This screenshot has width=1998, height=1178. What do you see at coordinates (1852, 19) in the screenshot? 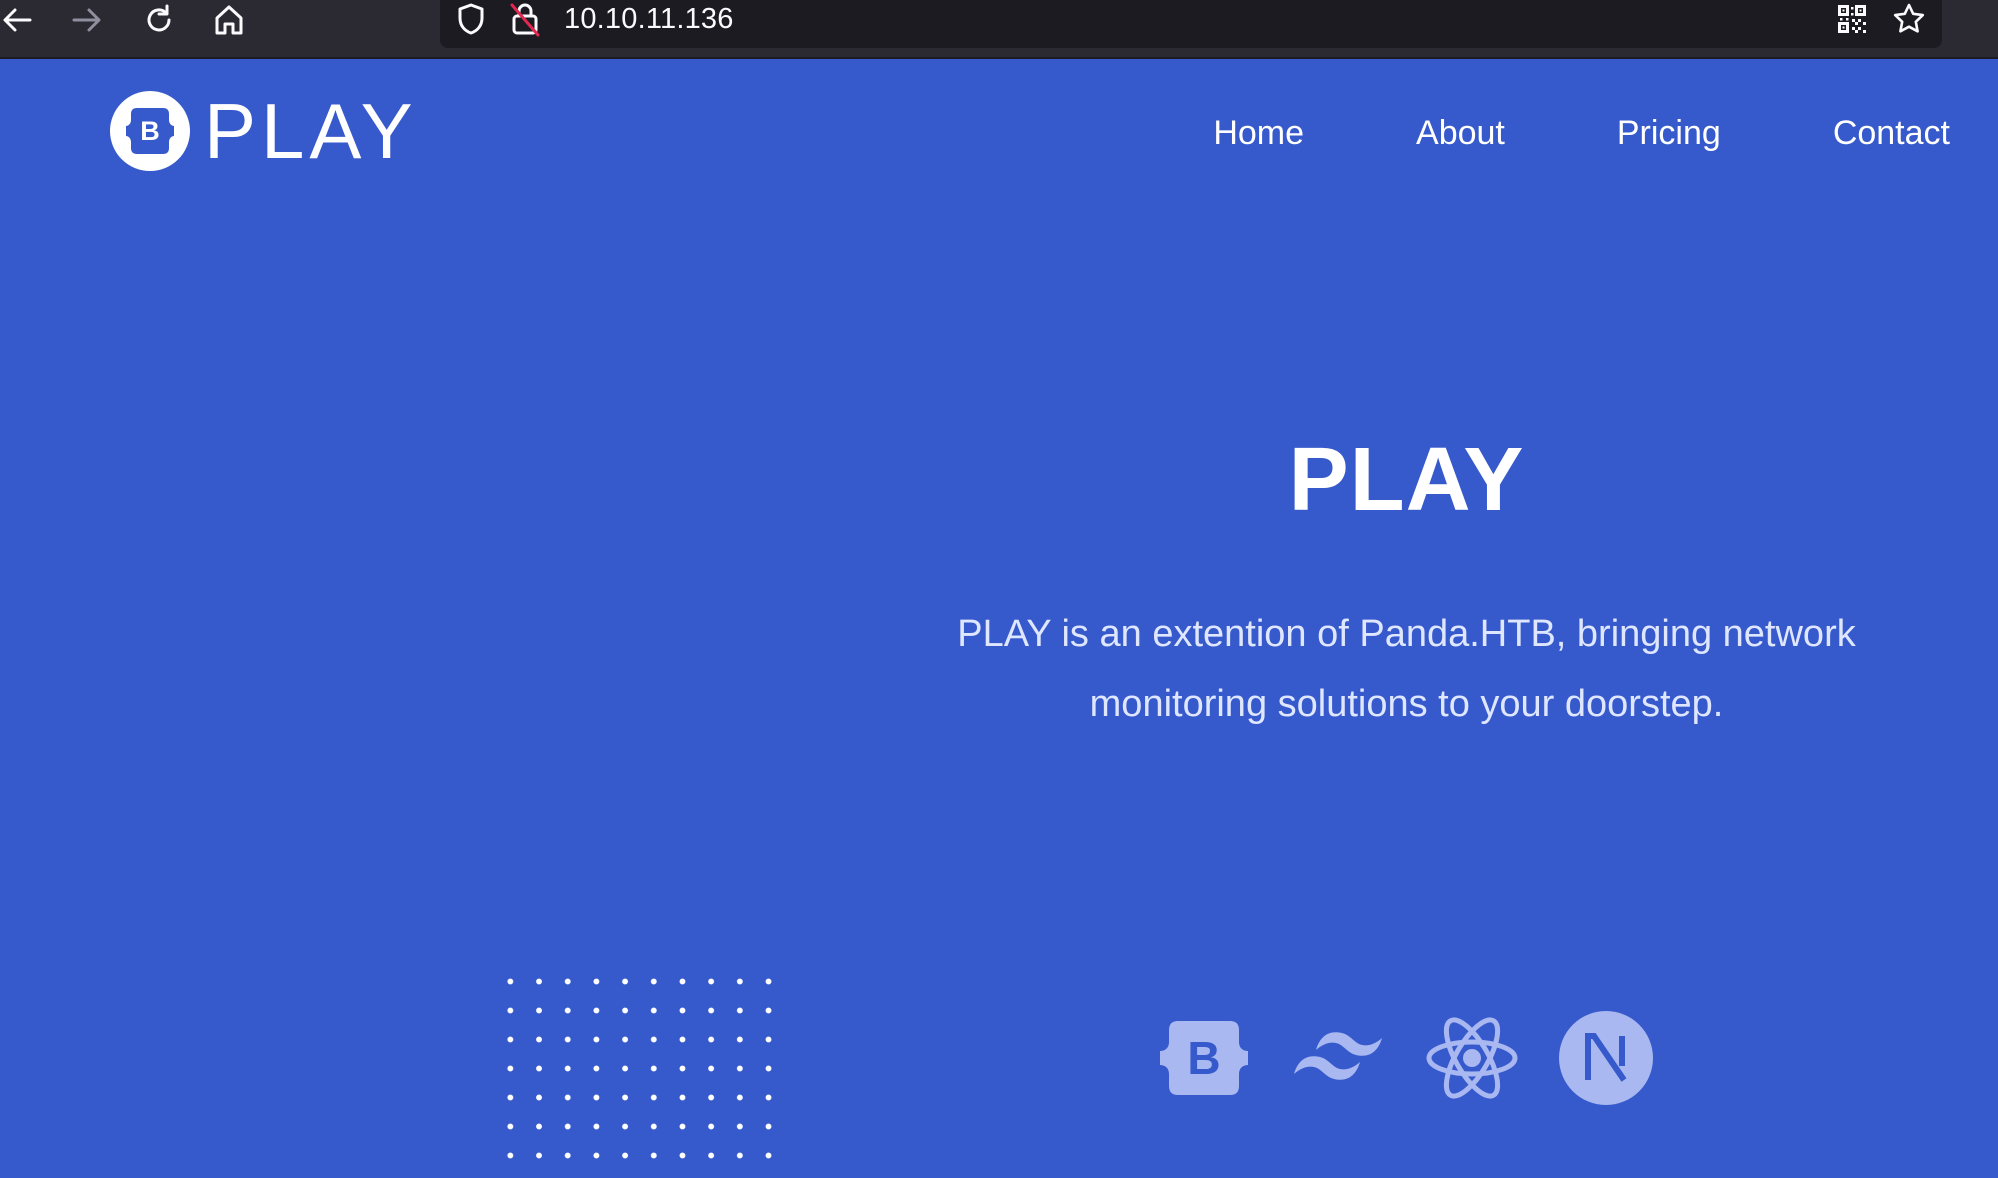
I see `qr-code-icon` at bounding box center [1852, 19].